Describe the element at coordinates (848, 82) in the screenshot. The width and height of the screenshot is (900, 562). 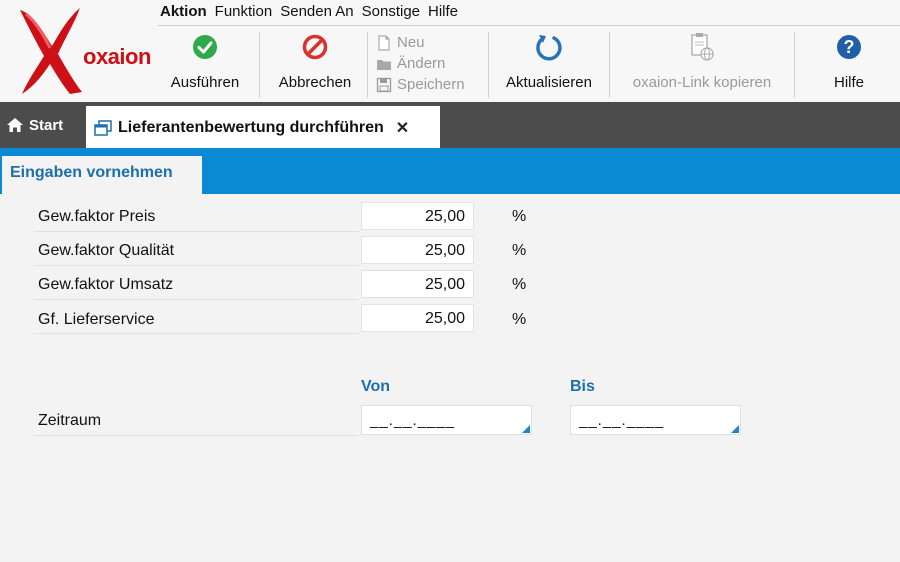
I see `help-label: Hilfe` at that location.